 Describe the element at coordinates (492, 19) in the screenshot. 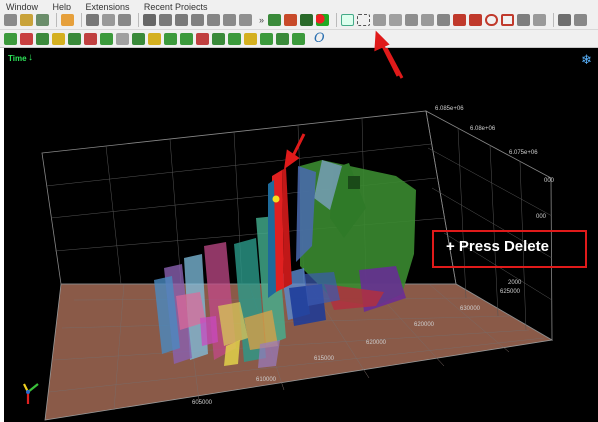

I see `ellipse-icon` at that location.